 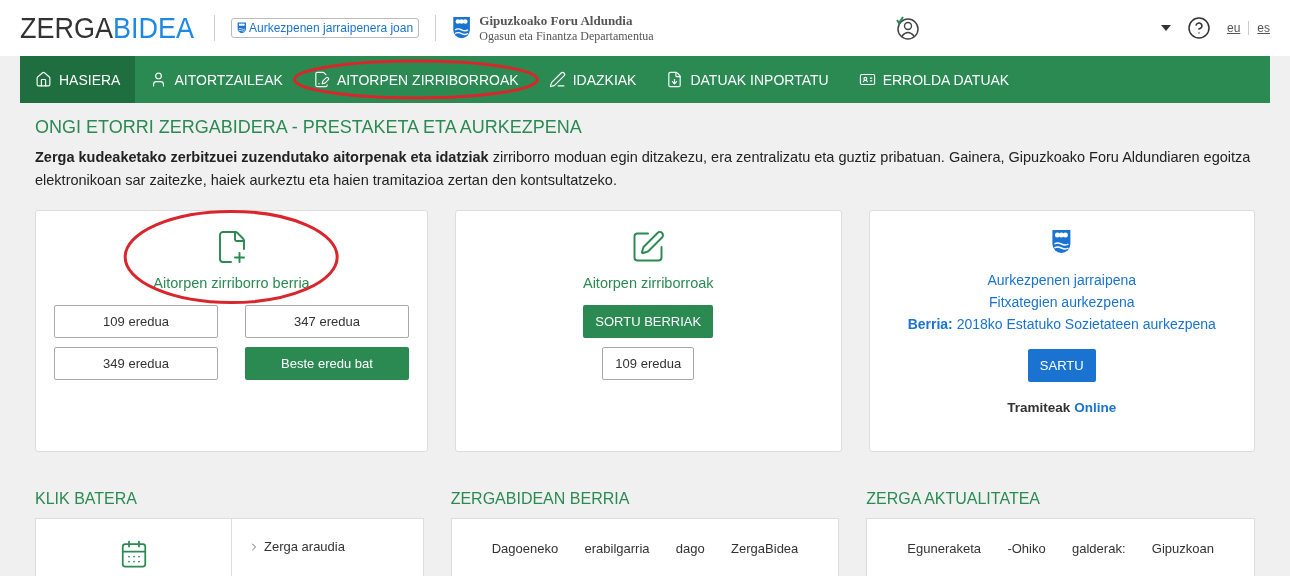 I want to click on document-arrow-icon, so click(x=675, y=79).